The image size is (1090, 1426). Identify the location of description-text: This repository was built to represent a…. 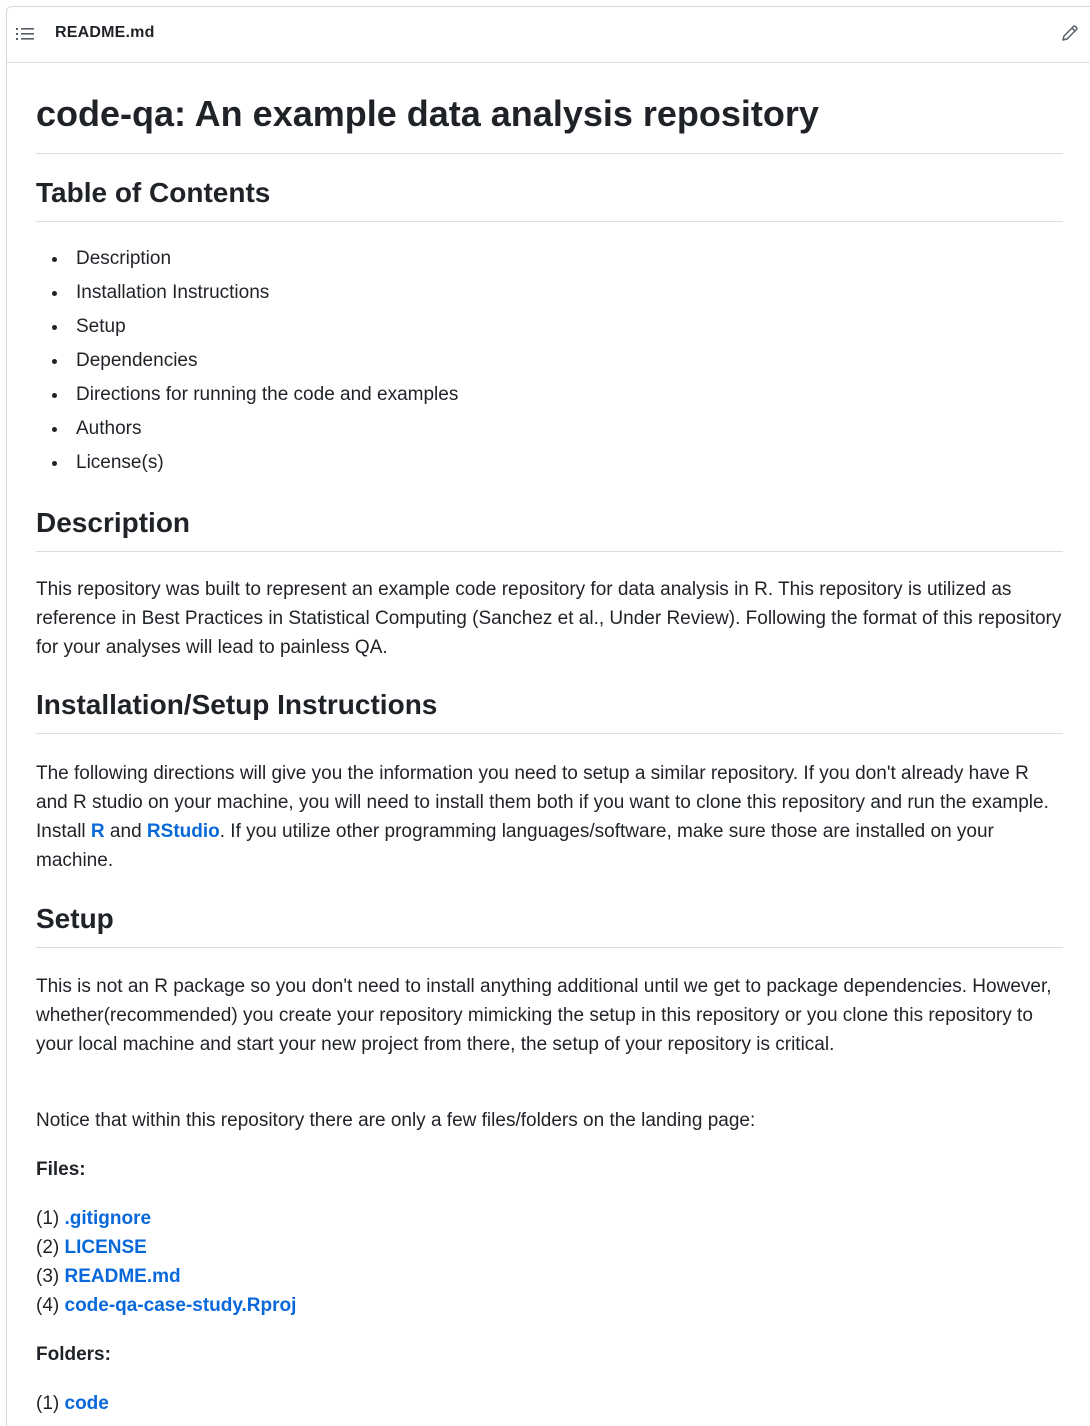
(549, 618).